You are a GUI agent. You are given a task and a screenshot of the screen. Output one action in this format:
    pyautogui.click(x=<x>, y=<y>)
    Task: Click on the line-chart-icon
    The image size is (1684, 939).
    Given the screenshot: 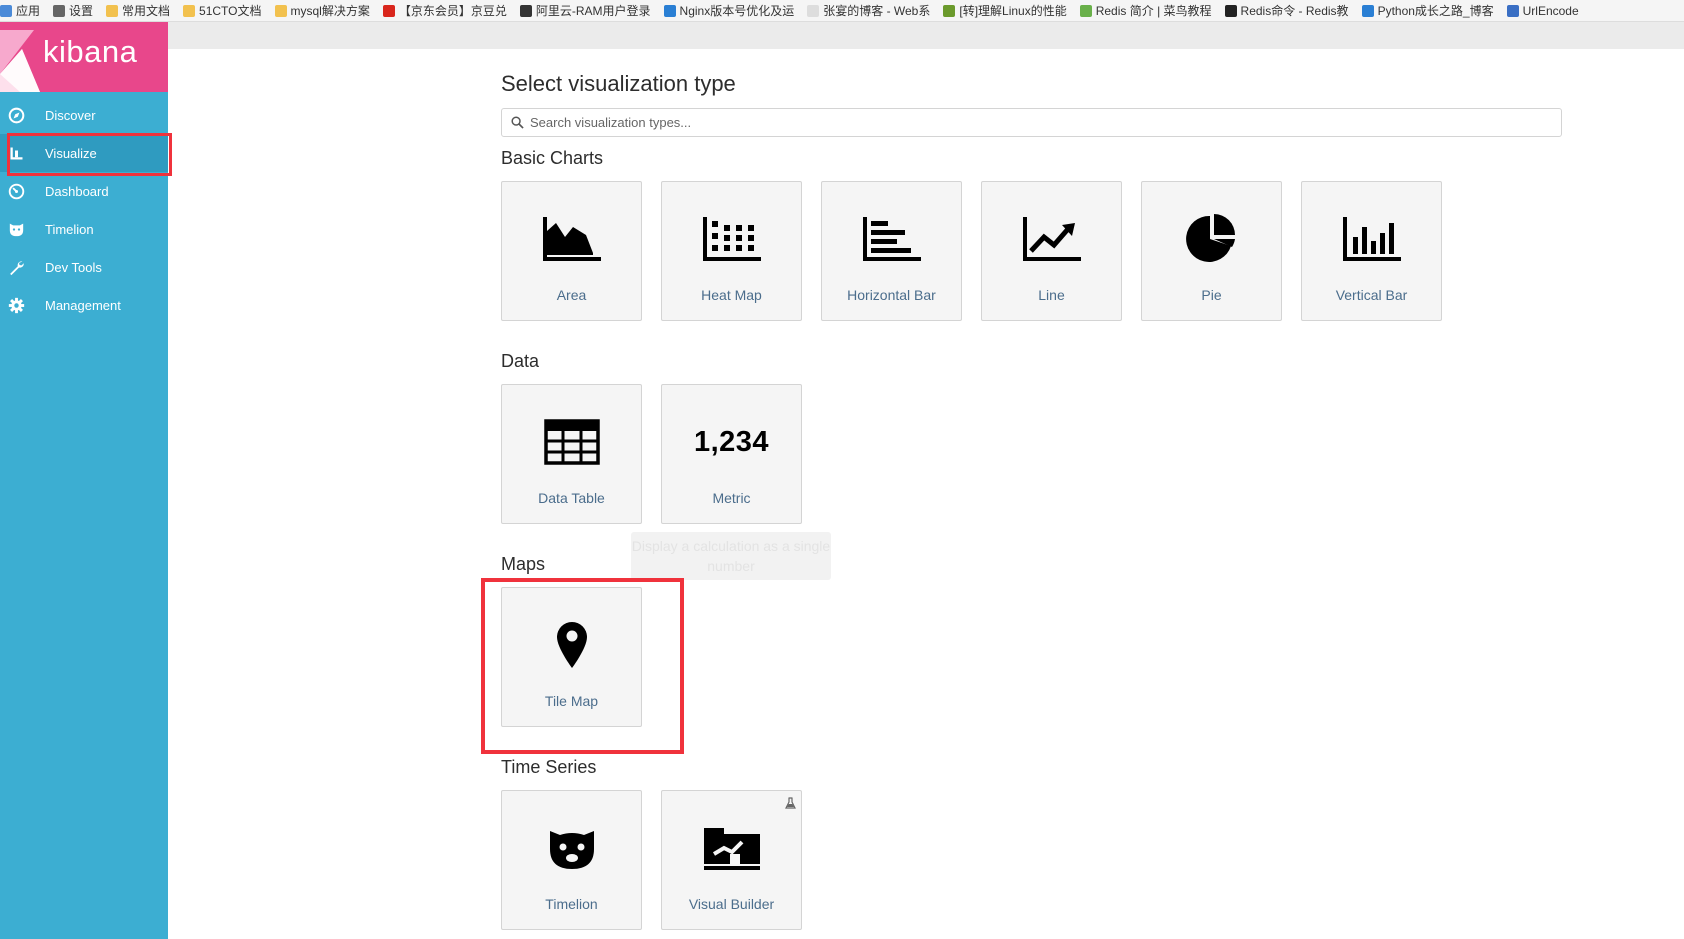 What is the action you would take?
    pyautogui.click(x=1051, y=239)
    